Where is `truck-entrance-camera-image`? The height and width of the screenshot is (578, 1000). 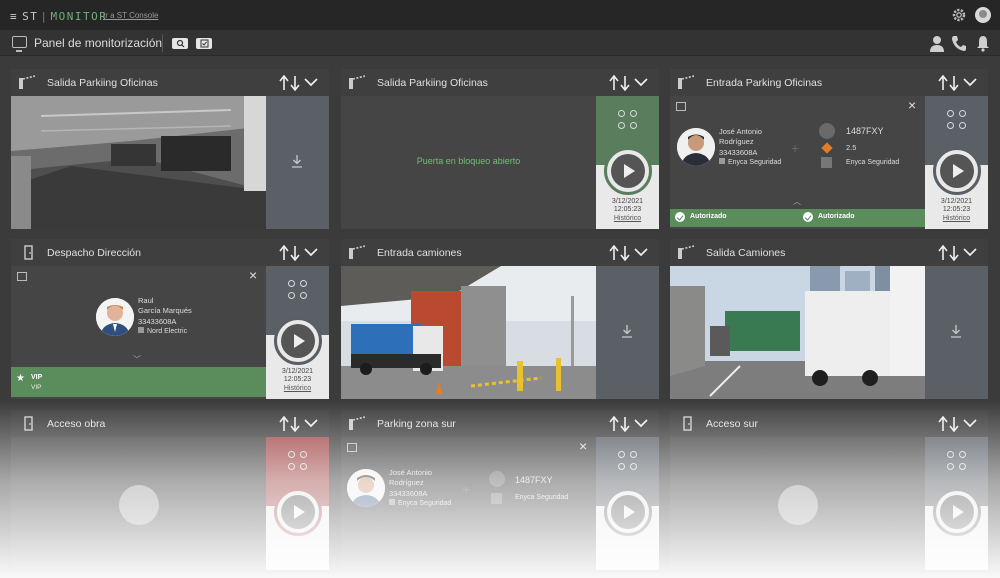
truck-entrance-camera-image is located at coordinates (468, 332).